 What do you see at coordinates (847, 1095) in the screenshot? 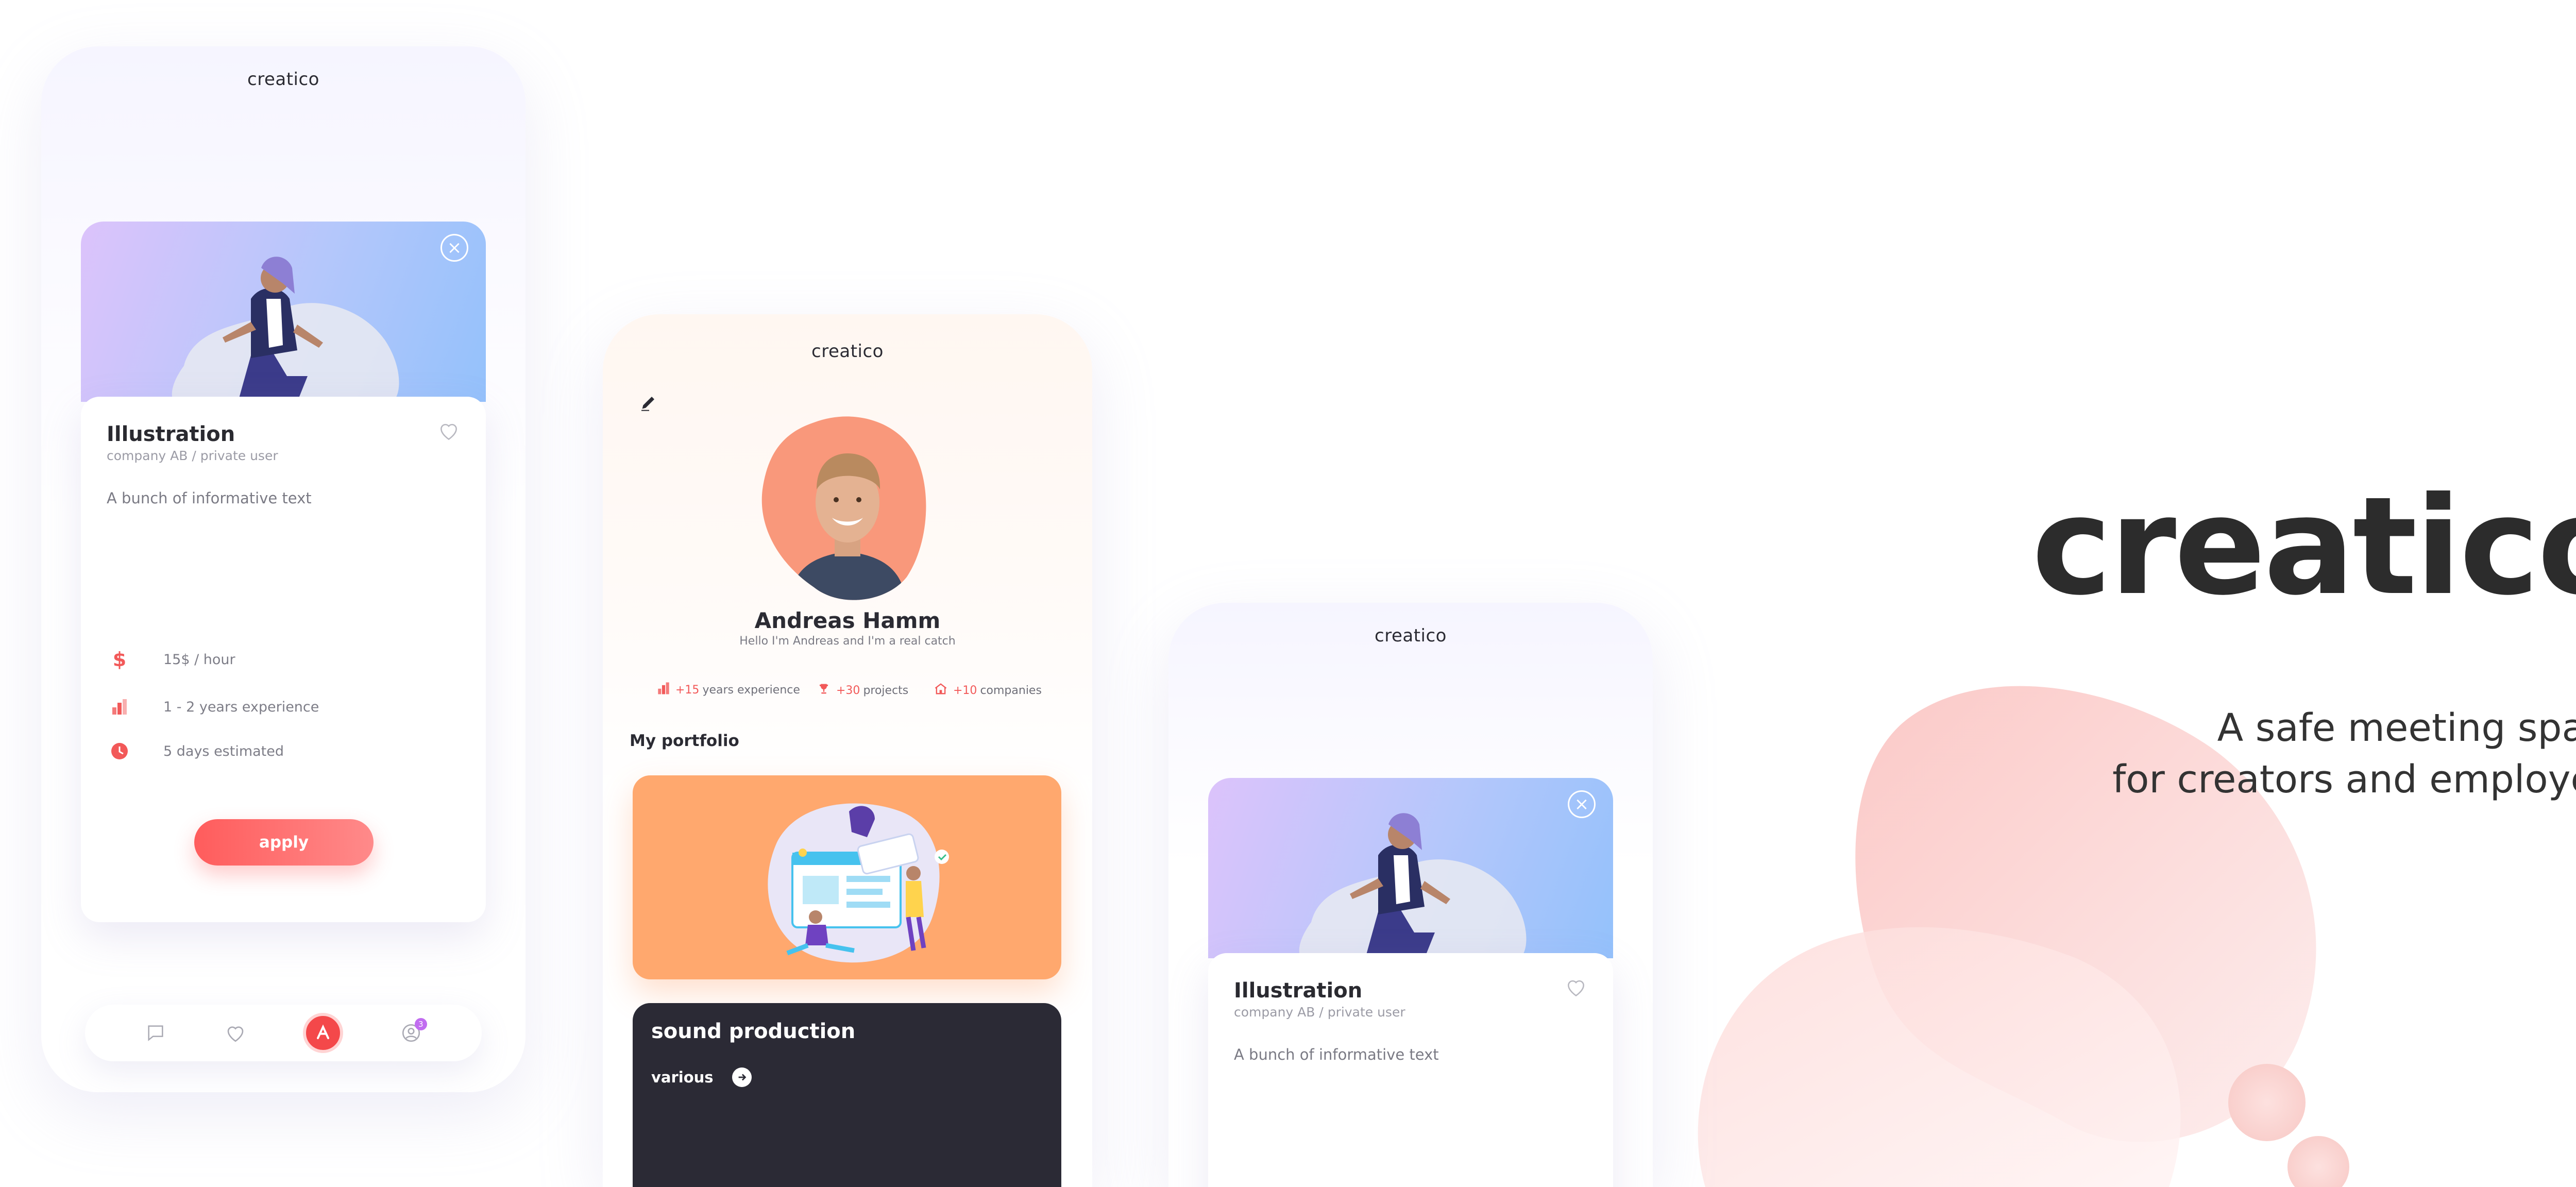
I see `portfolio-card-sound-production: sound production various` at bounding box center [847, 1095].